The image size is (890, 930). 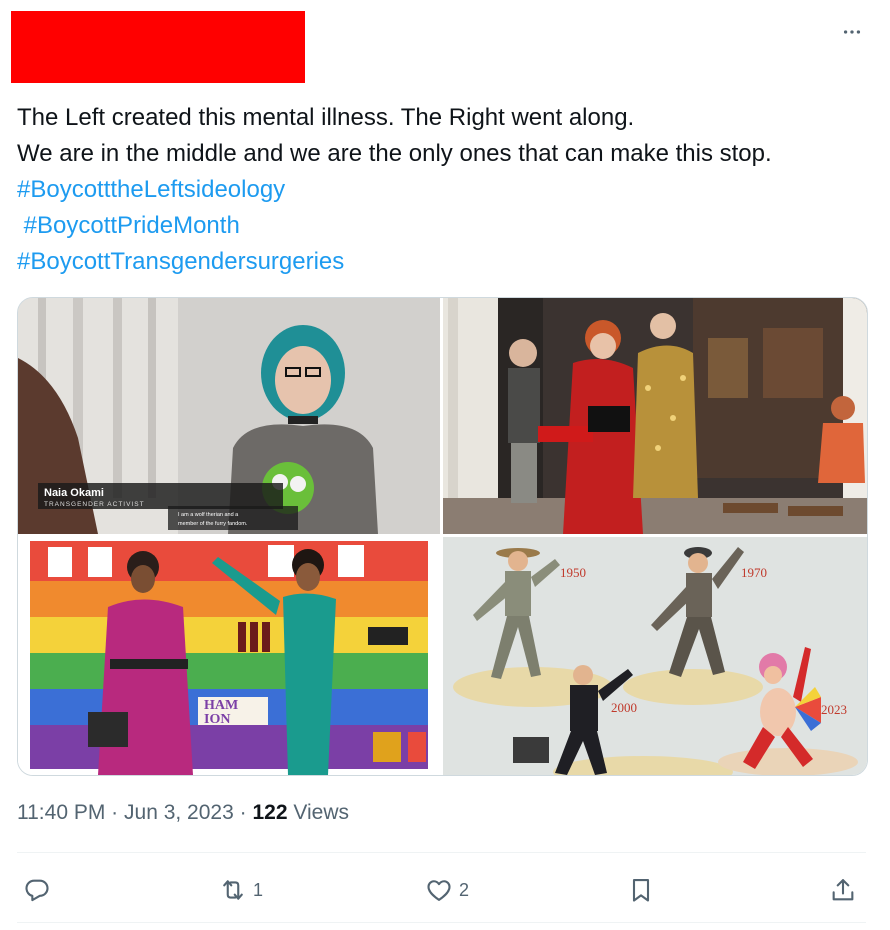 What do you see at coordinates (94, 504) in the screenshot?
I see `title-label: TRANSGENDER ACTIVIST` at bounding box center [94, 504].